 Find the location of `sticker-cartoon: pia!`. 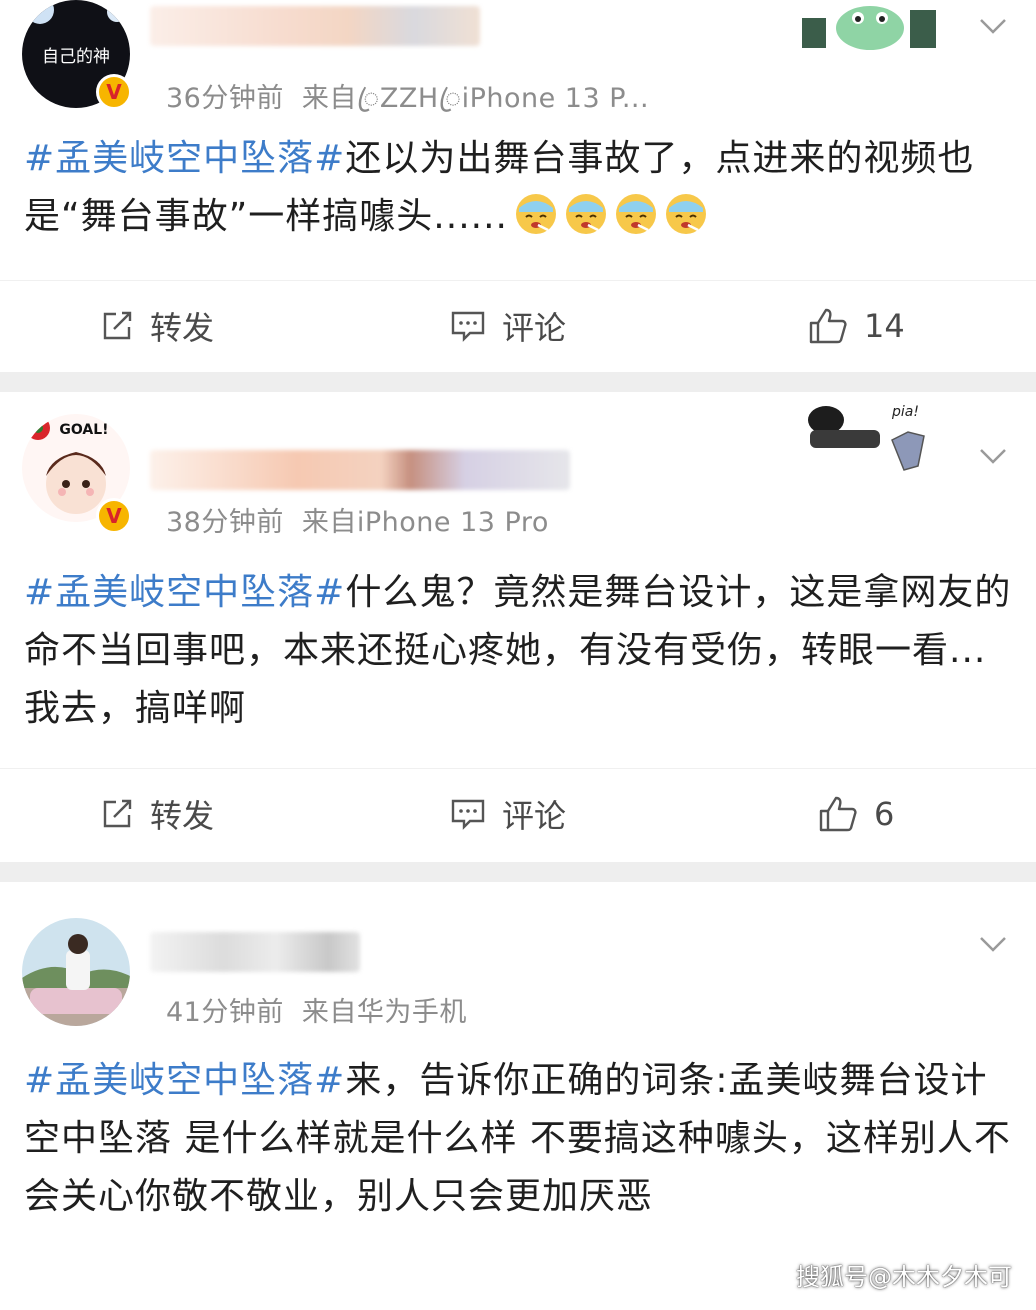

sticker-cartoon: pia! is located at coordinates (866, 437).